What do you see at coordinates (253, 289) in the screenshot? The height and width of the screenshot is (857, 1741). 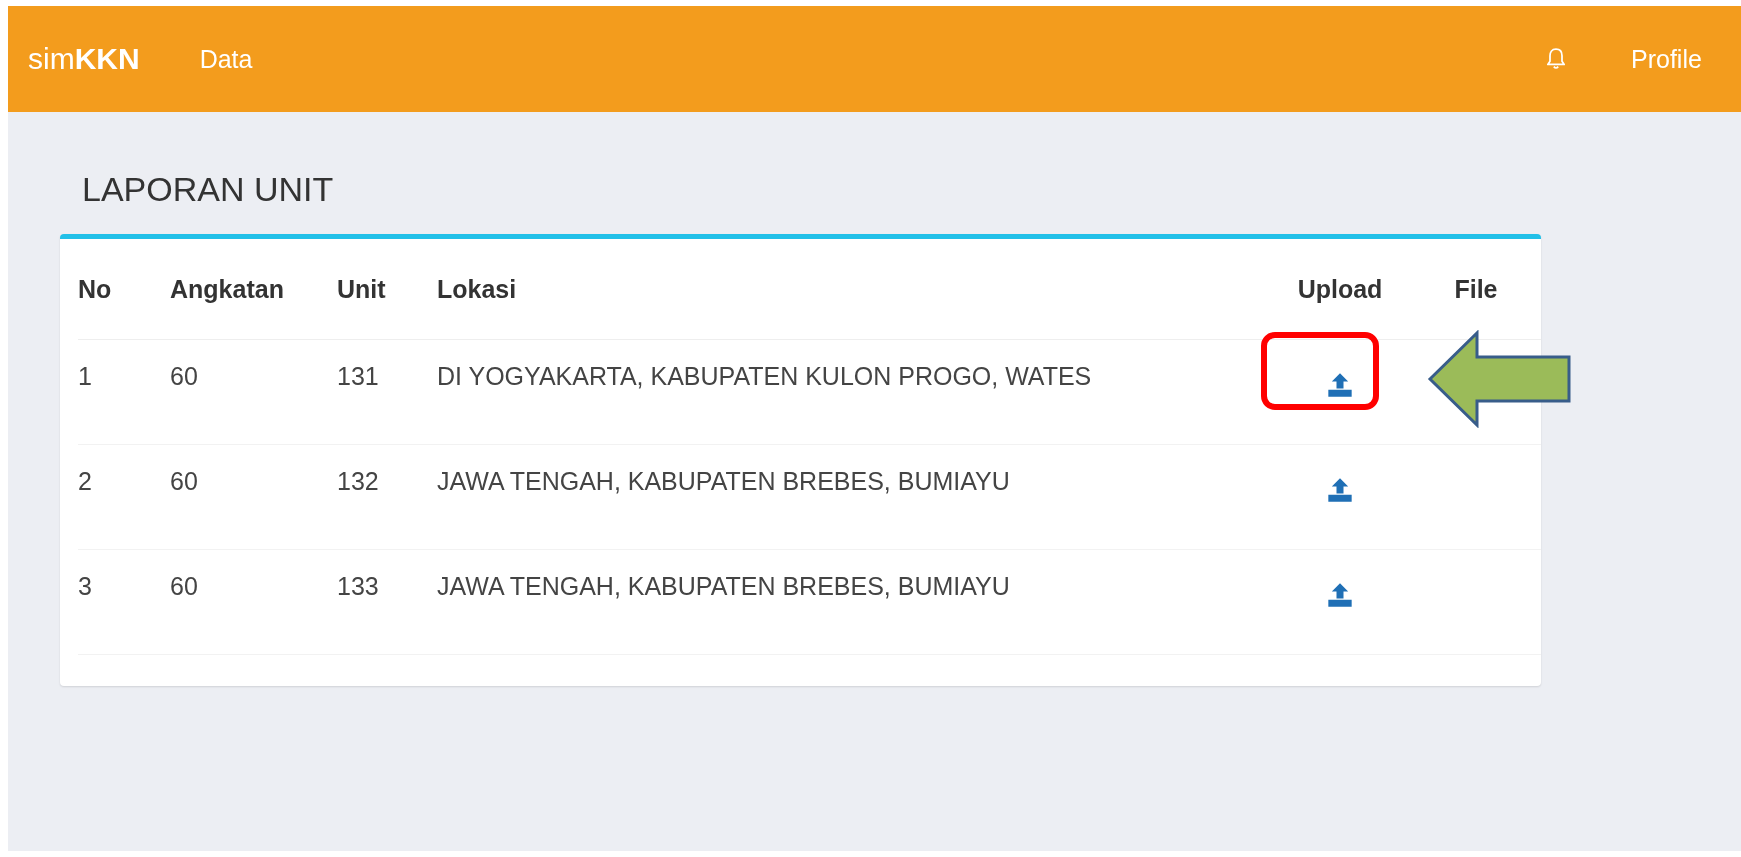 I see `column-header: Angkatan` at bounding box center [253, 289].